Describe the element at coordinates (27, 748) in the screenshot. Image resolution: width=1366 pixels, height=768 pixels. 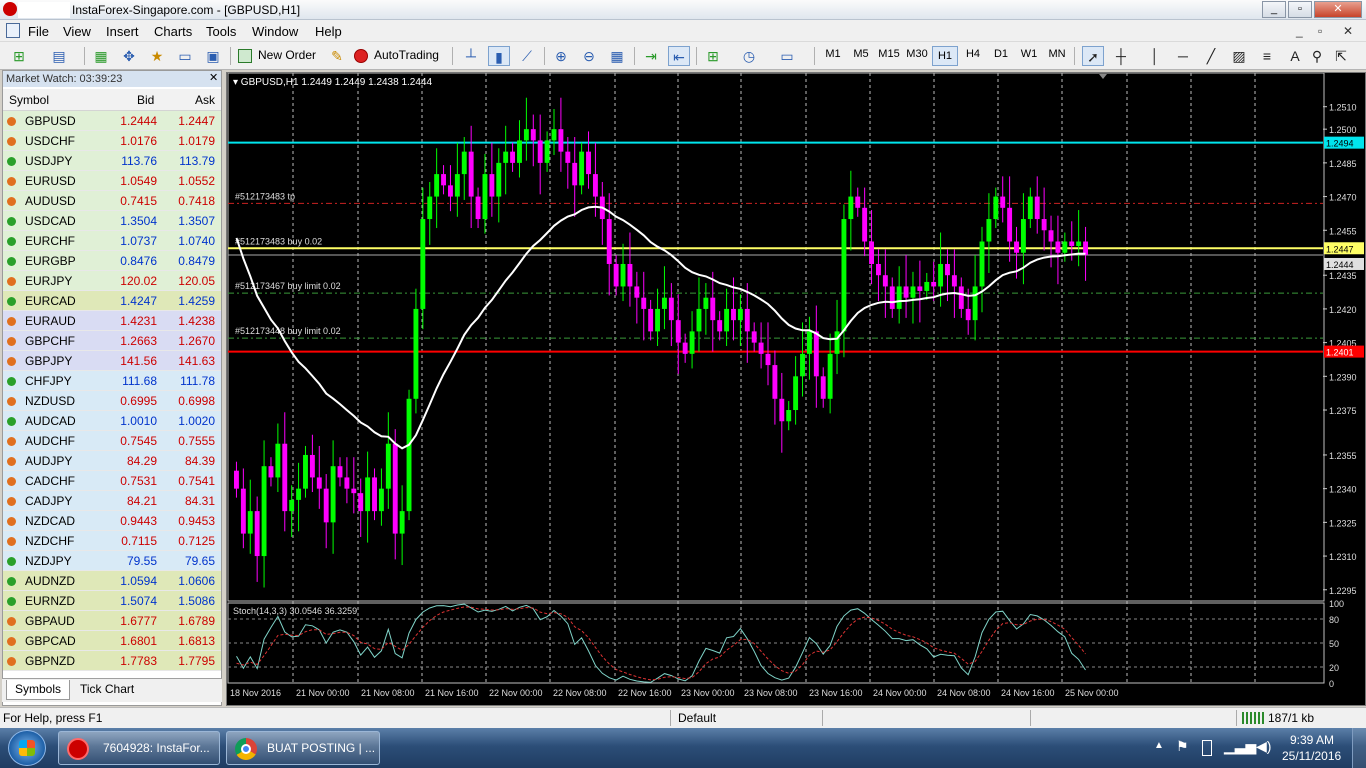
I see `start-button` at that location.